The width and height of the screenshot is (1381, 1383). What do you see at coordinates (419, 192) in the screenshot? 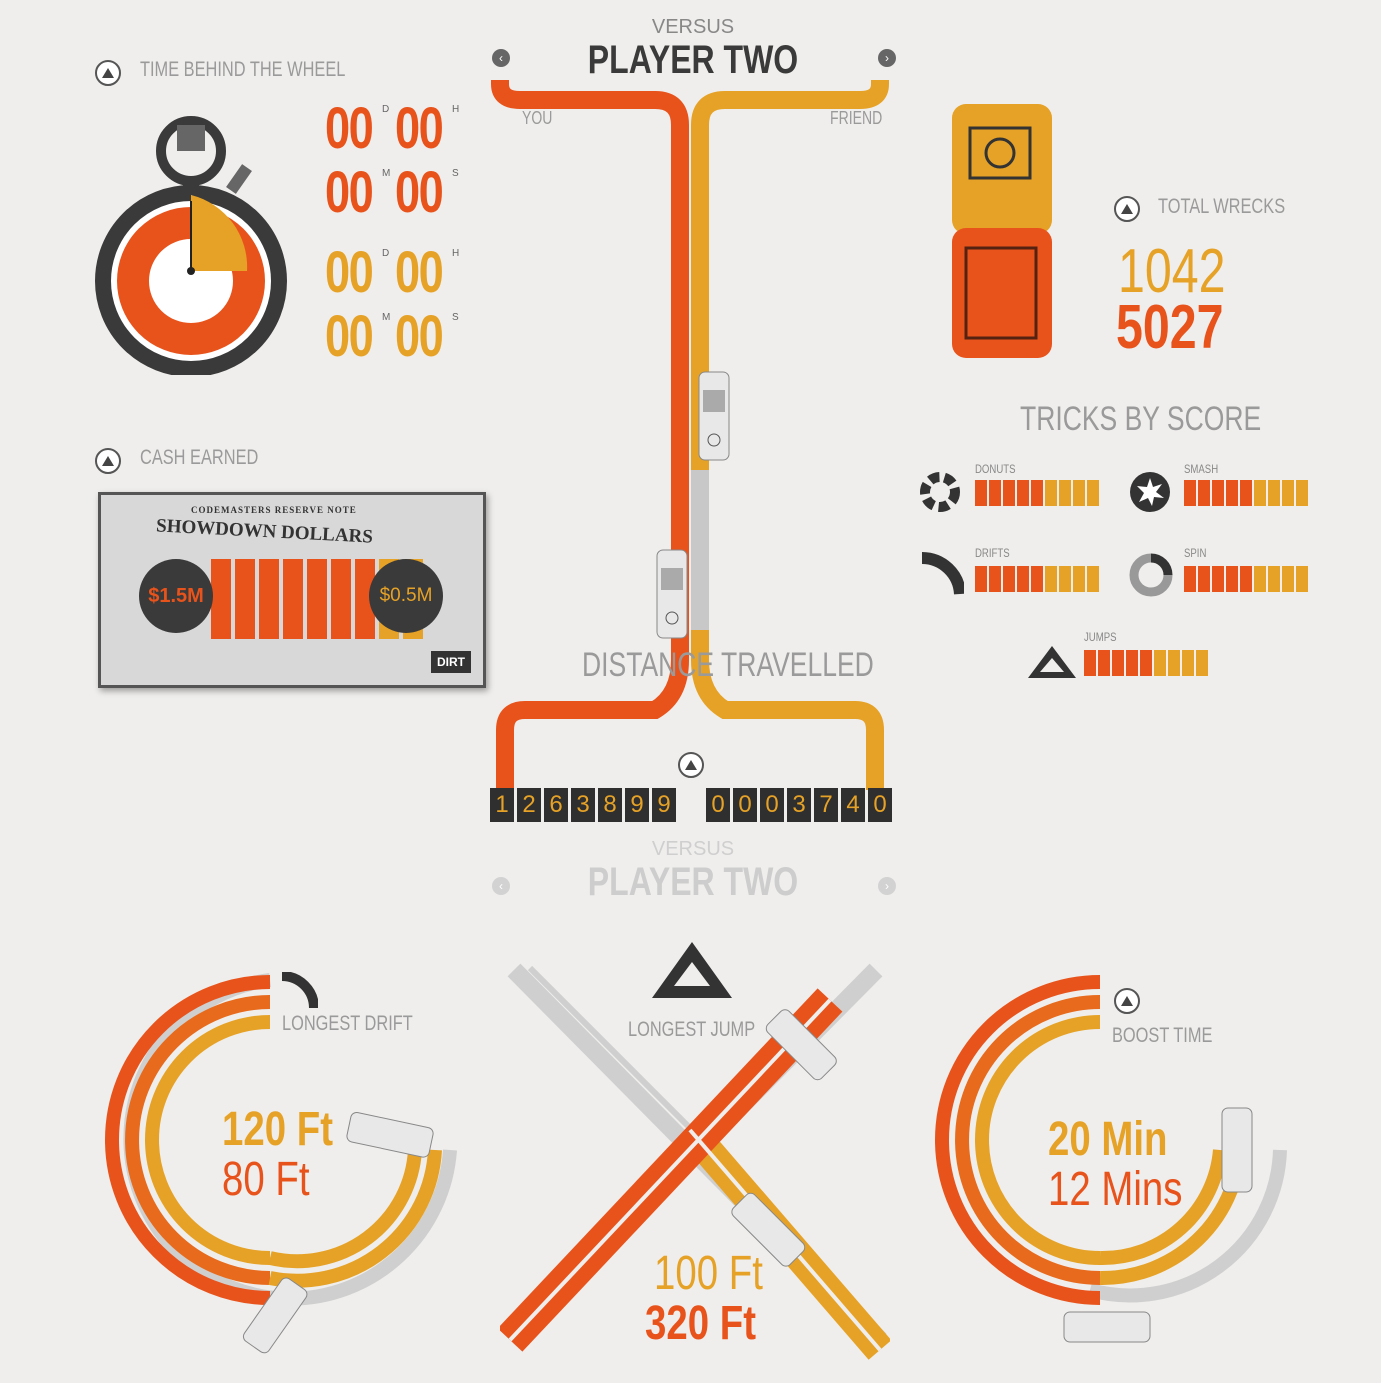
I see `time-you-seconds: 00` at bounding box center [419, 192].